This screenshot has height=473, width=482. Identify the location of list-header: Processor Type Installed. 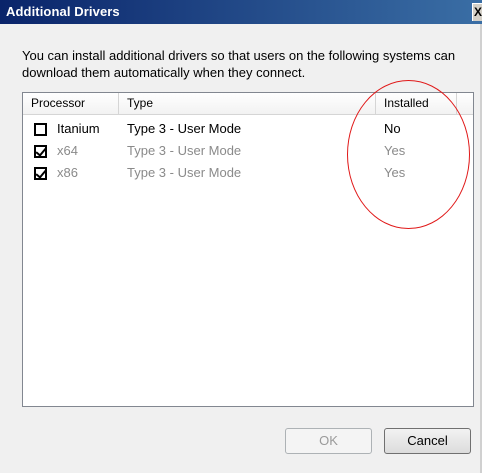
(248, 104).